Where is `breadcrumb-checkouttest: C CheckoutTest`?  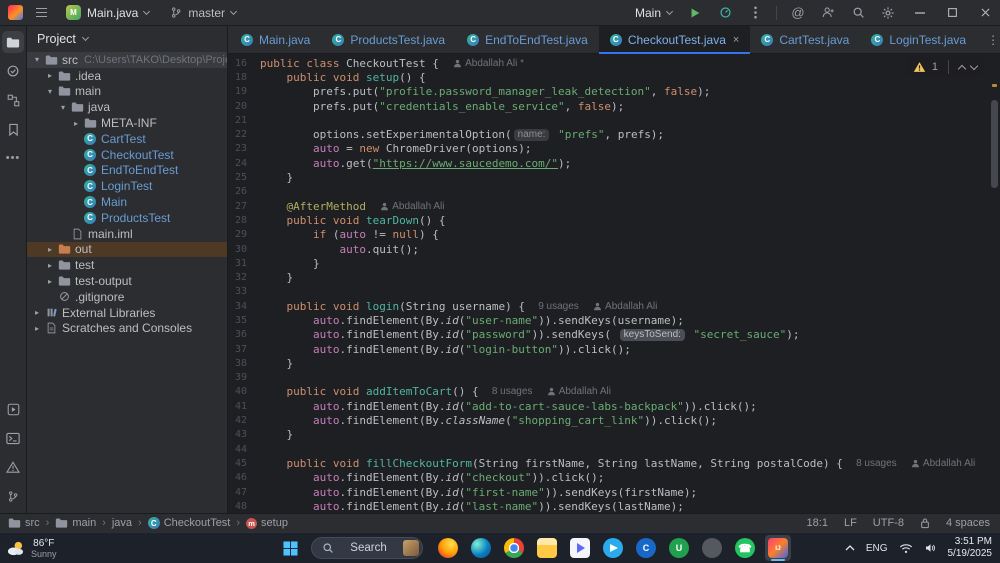 breadcrumb-checkouttest: C CheckoutTest is located at coordinates (188, 523).